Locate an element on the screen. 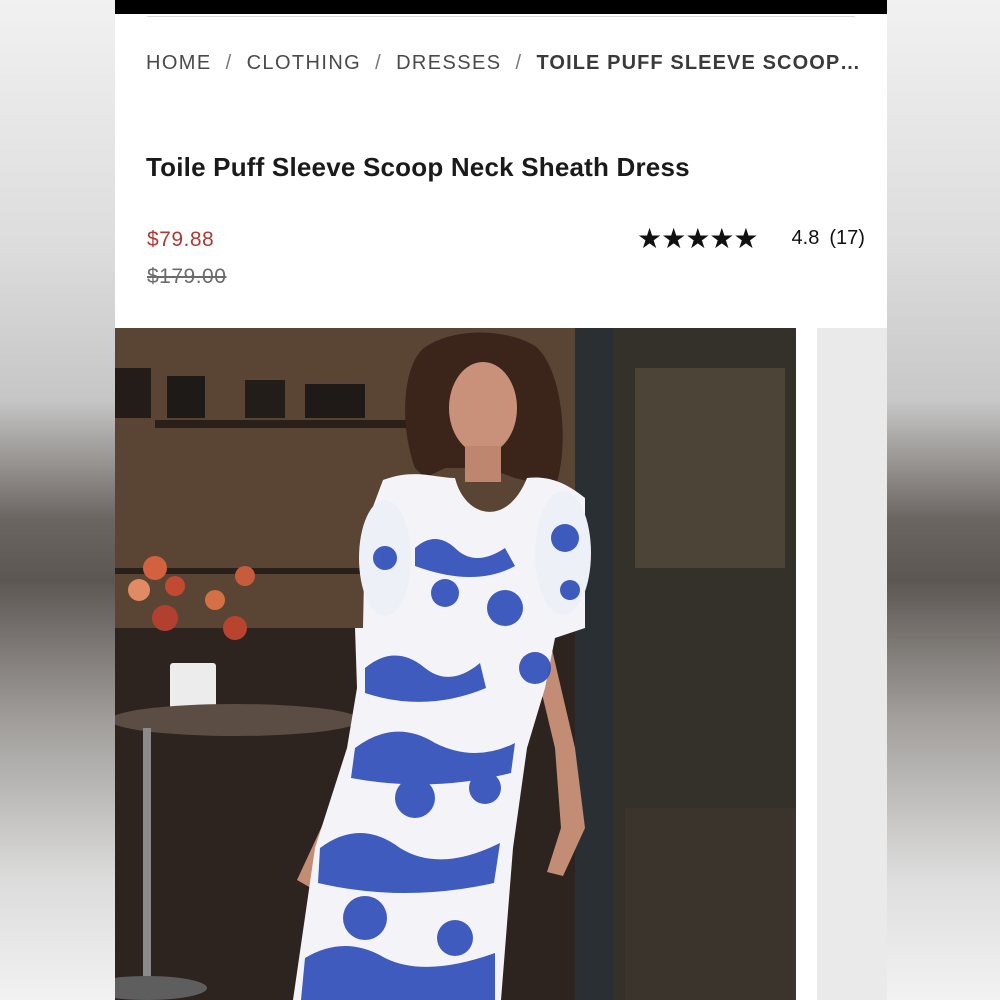 This screenshot has width=1000, height=1000. breadcrumb-clothing: CLOTHING is located at coordinates (304, 63).